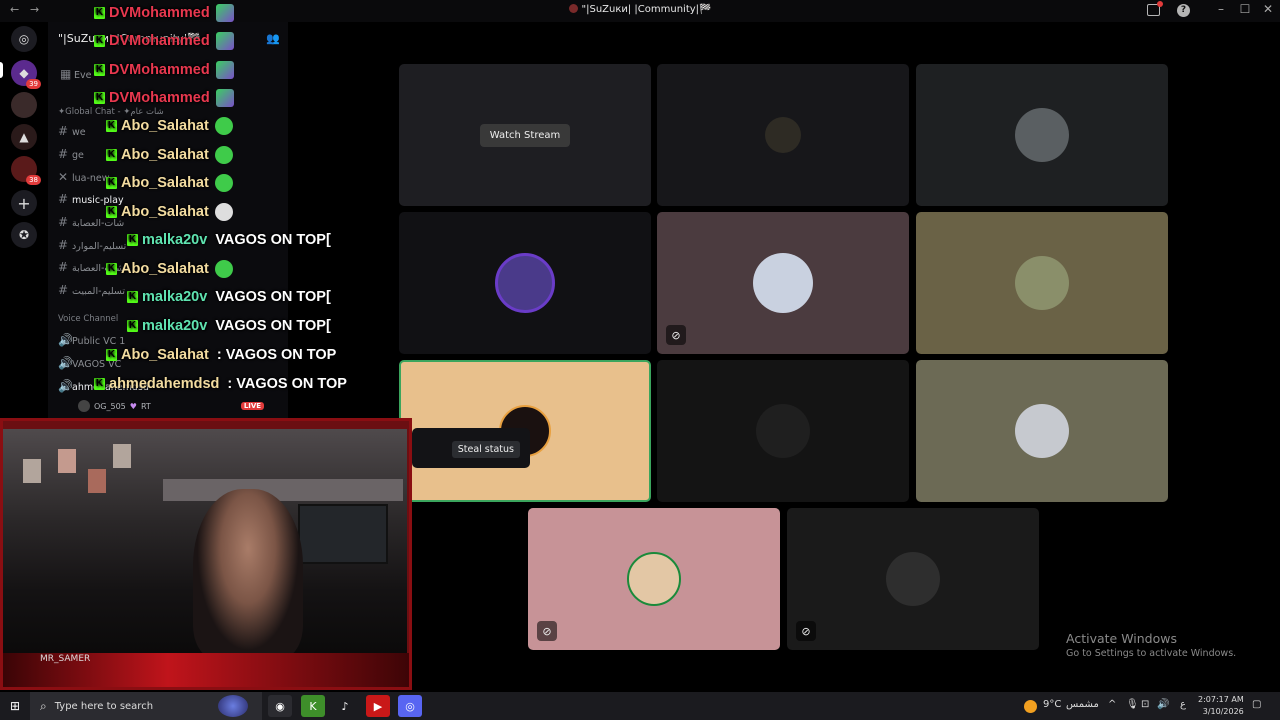 The image size is (1280, 720). What do you see at coordinates (273, 240) in the screenshot?
I see `chat-text: VAGOS ON TOP[` at bounding box center [273, 240].